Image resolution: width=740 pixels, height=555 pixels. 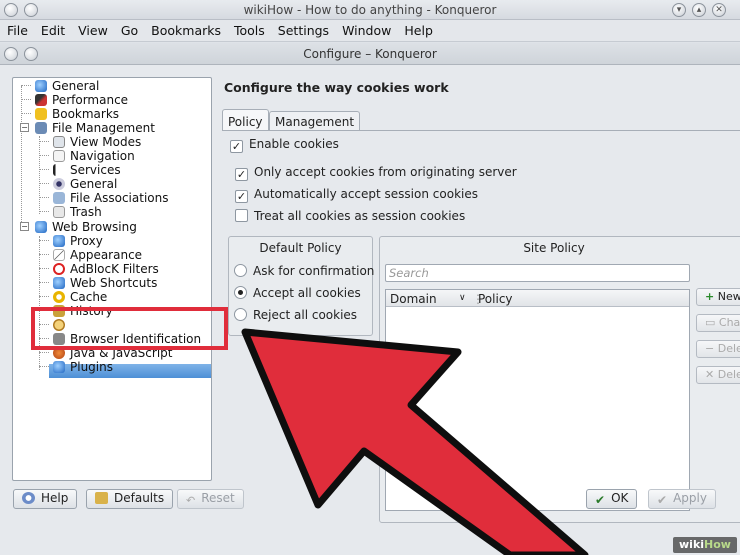 What do you see at coordinates (295, 316) in the screenshot?
I see `reject-all-radio: Reject all cookies` at bounding box center [295, 316].